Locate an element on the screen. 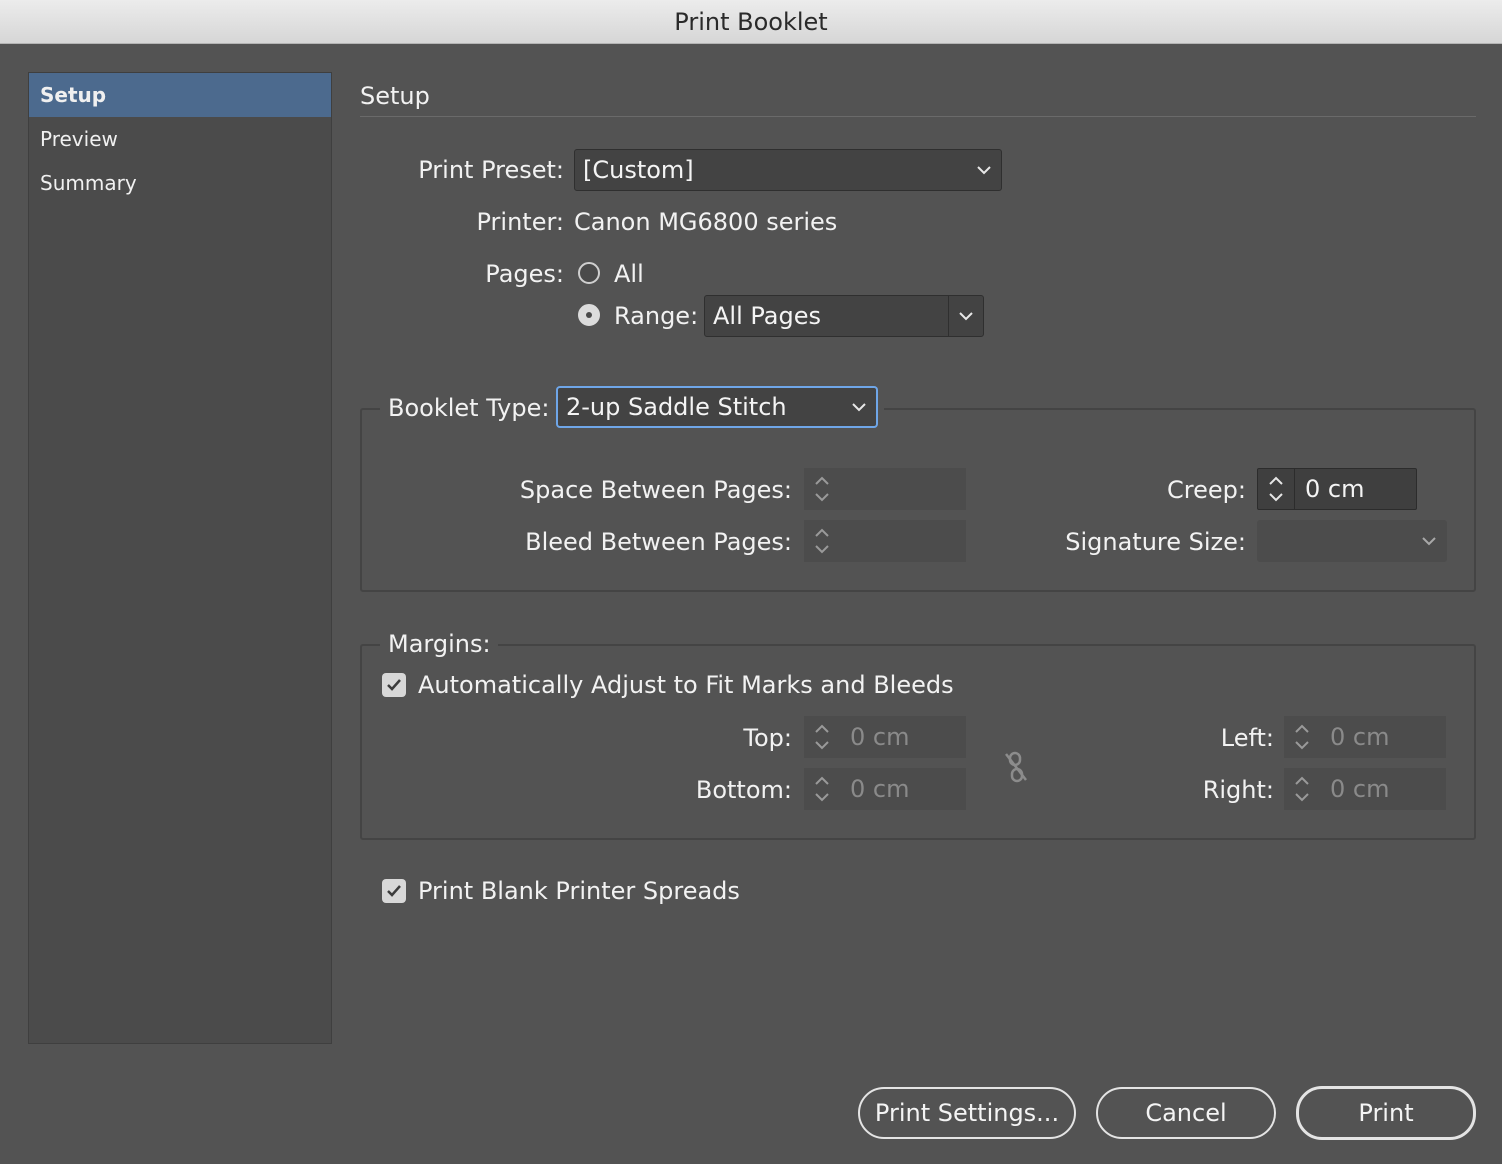  margin-right-stepper: 0 cm is located at coordinates (1365, 789).